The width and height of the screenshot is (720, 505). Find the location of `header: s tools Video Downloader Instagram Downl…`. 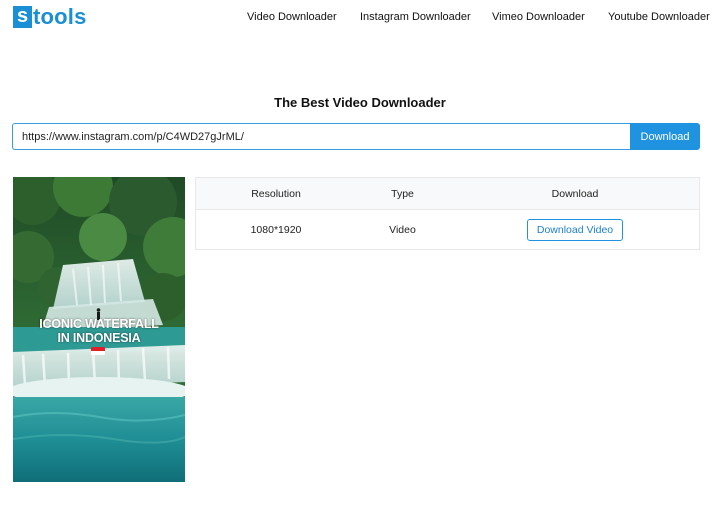

header: s tools Video Downloader Instagram Downl… is located at coordinates (360, 18).